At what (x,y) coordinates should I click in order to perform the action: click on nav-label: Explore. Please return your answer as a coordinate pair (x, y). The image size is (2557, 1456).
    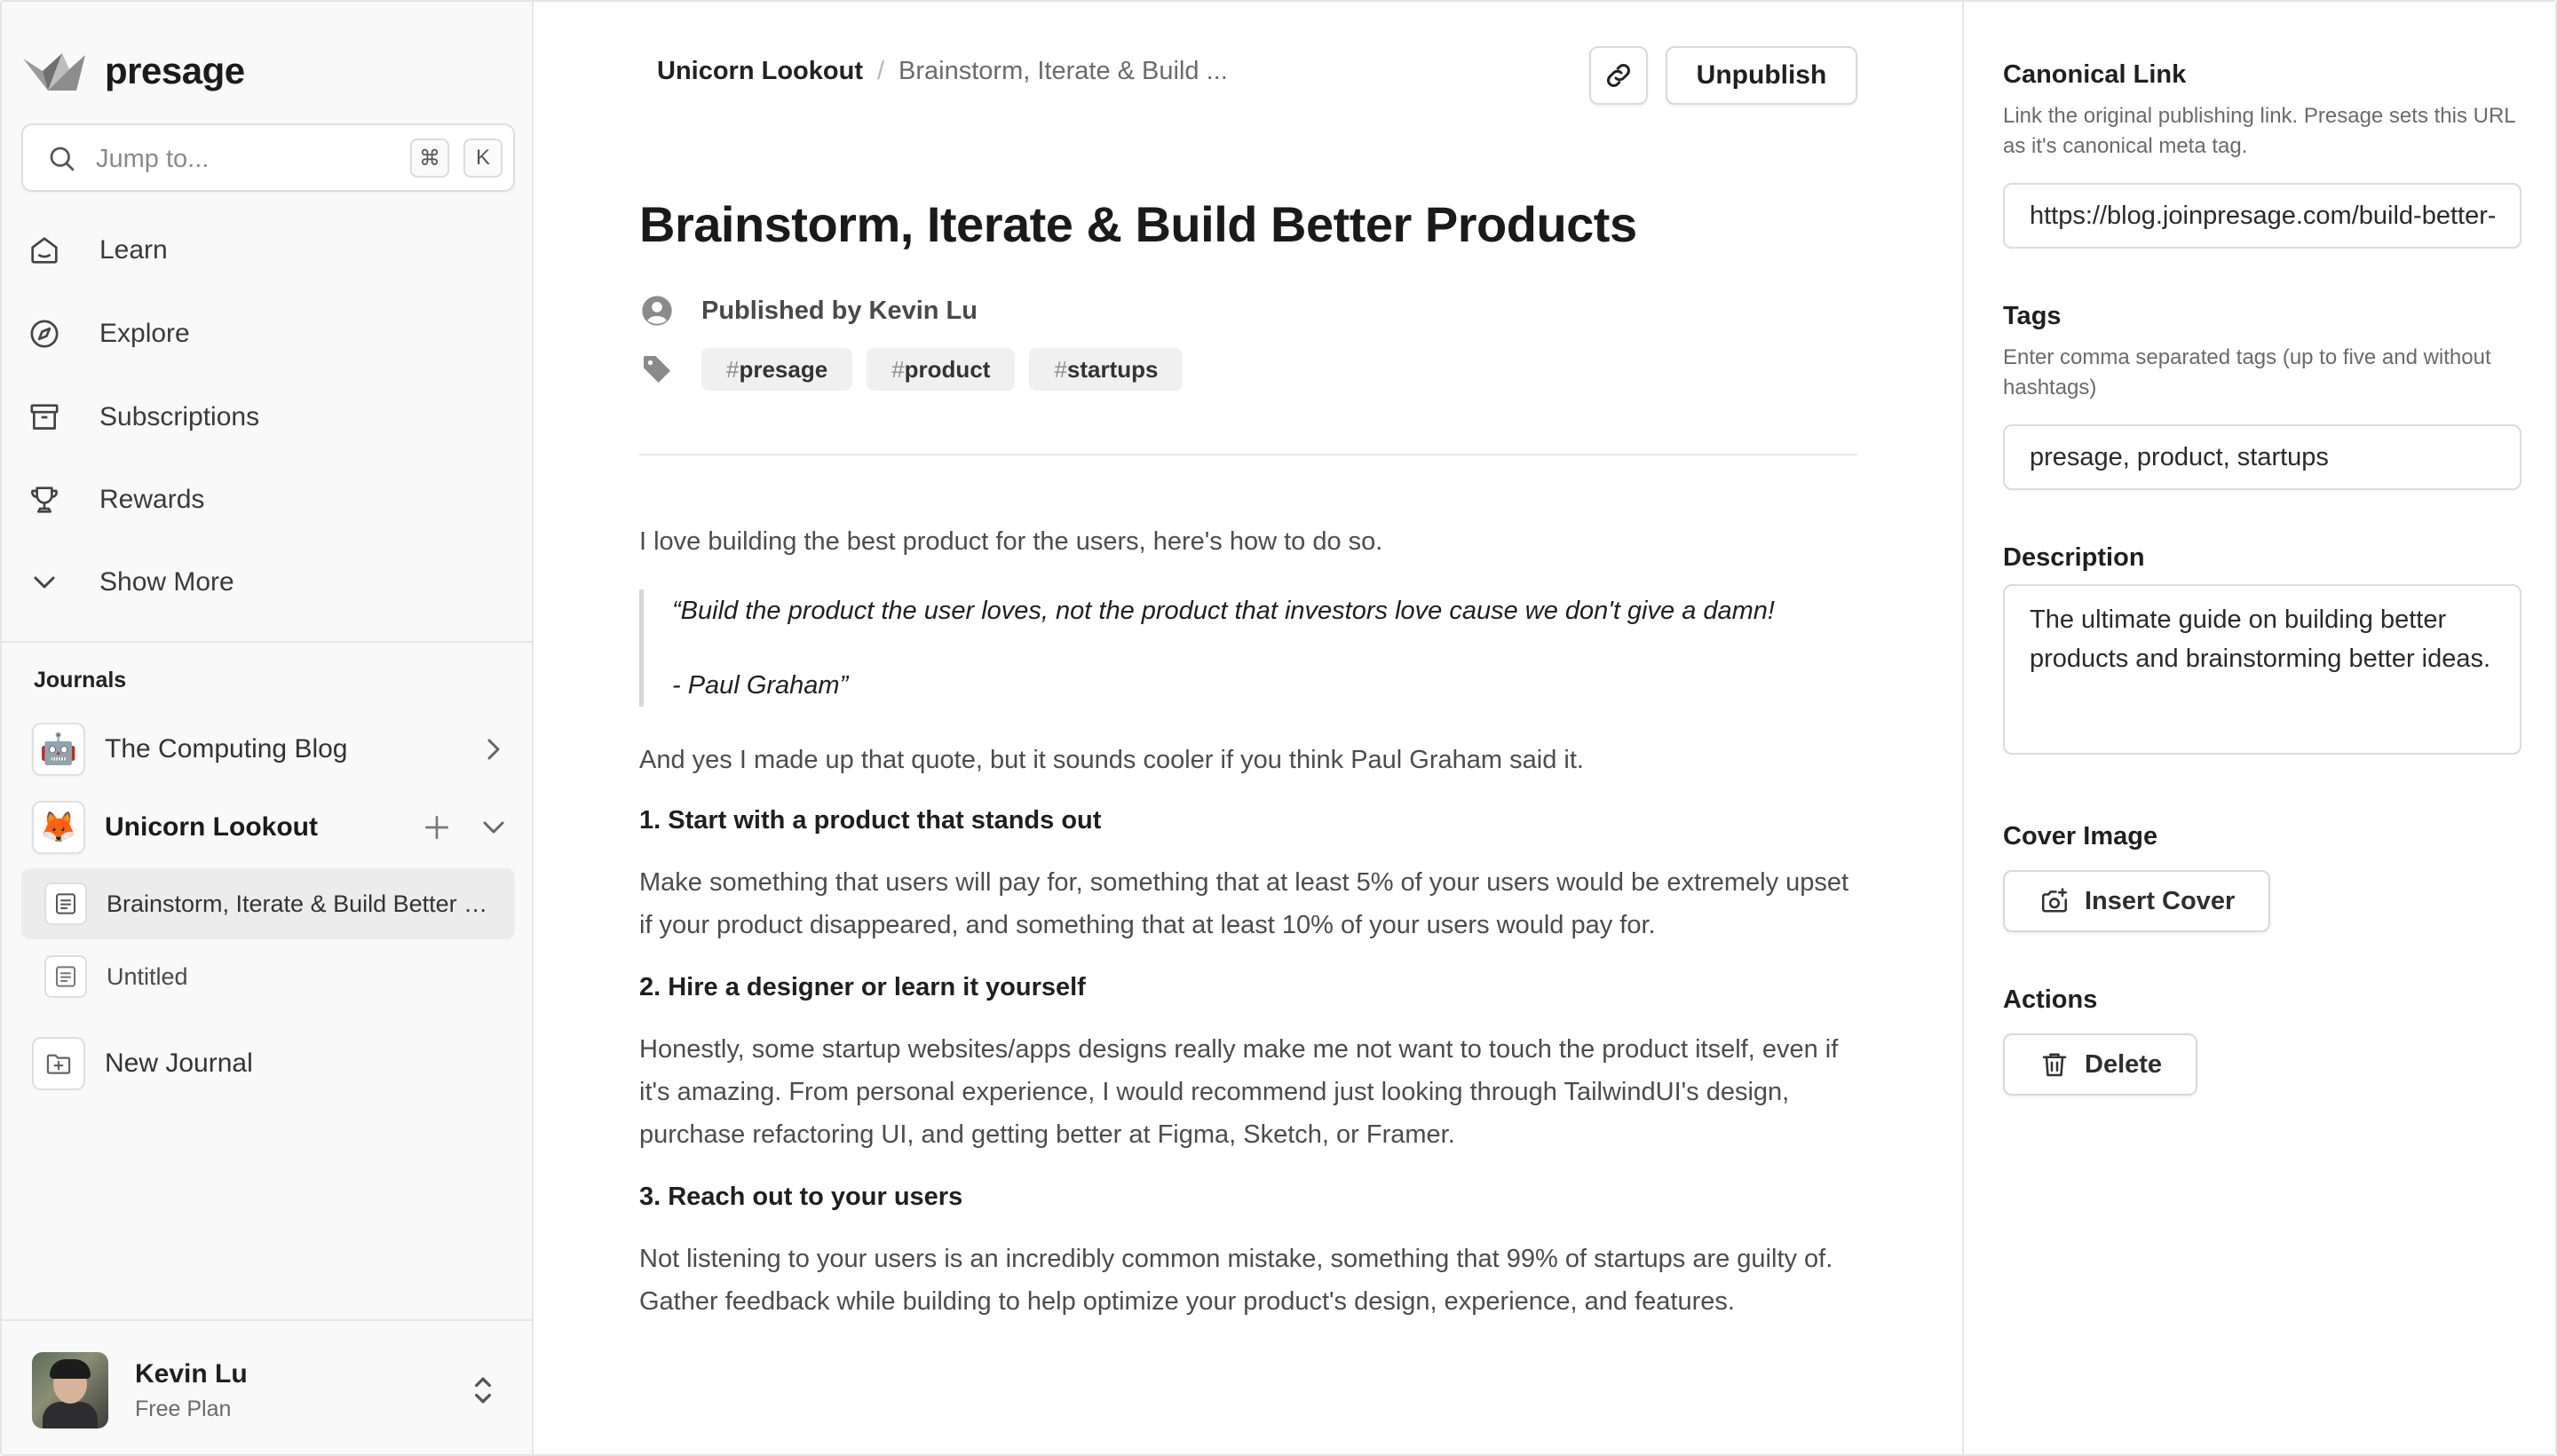
    Looking at the image, I should click on (144, 333).